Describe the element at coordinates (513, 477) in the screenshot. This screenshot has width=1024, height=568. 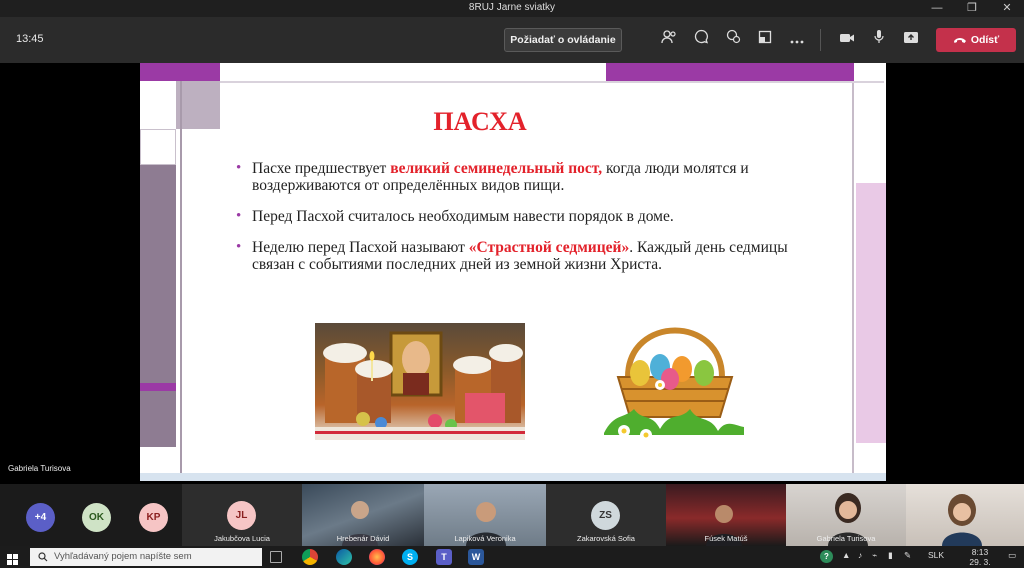
I see `slide-decor-footer` at that location.